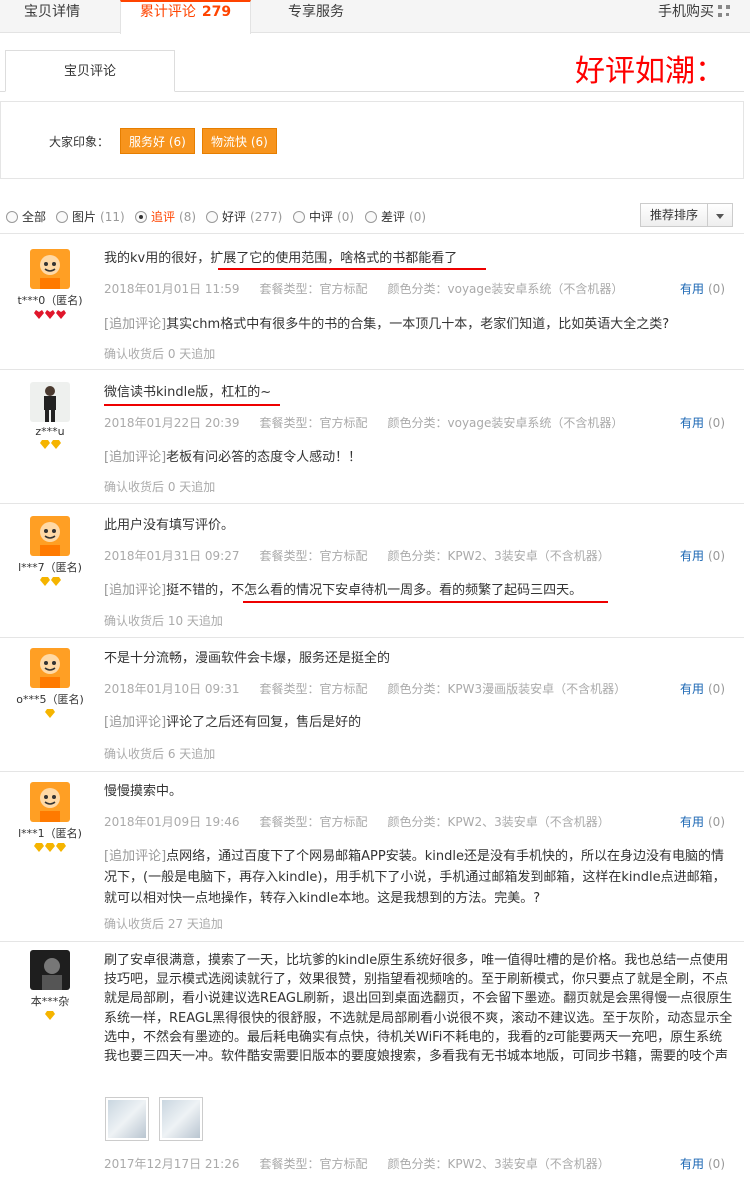 Image resolution: width=750 pixels, height=1177 pixels. What do you see at coordinates (90, 71) in the screenshot?
I see `tab-item-reviews: 宝贝评论` at bounding box center [90, 71].